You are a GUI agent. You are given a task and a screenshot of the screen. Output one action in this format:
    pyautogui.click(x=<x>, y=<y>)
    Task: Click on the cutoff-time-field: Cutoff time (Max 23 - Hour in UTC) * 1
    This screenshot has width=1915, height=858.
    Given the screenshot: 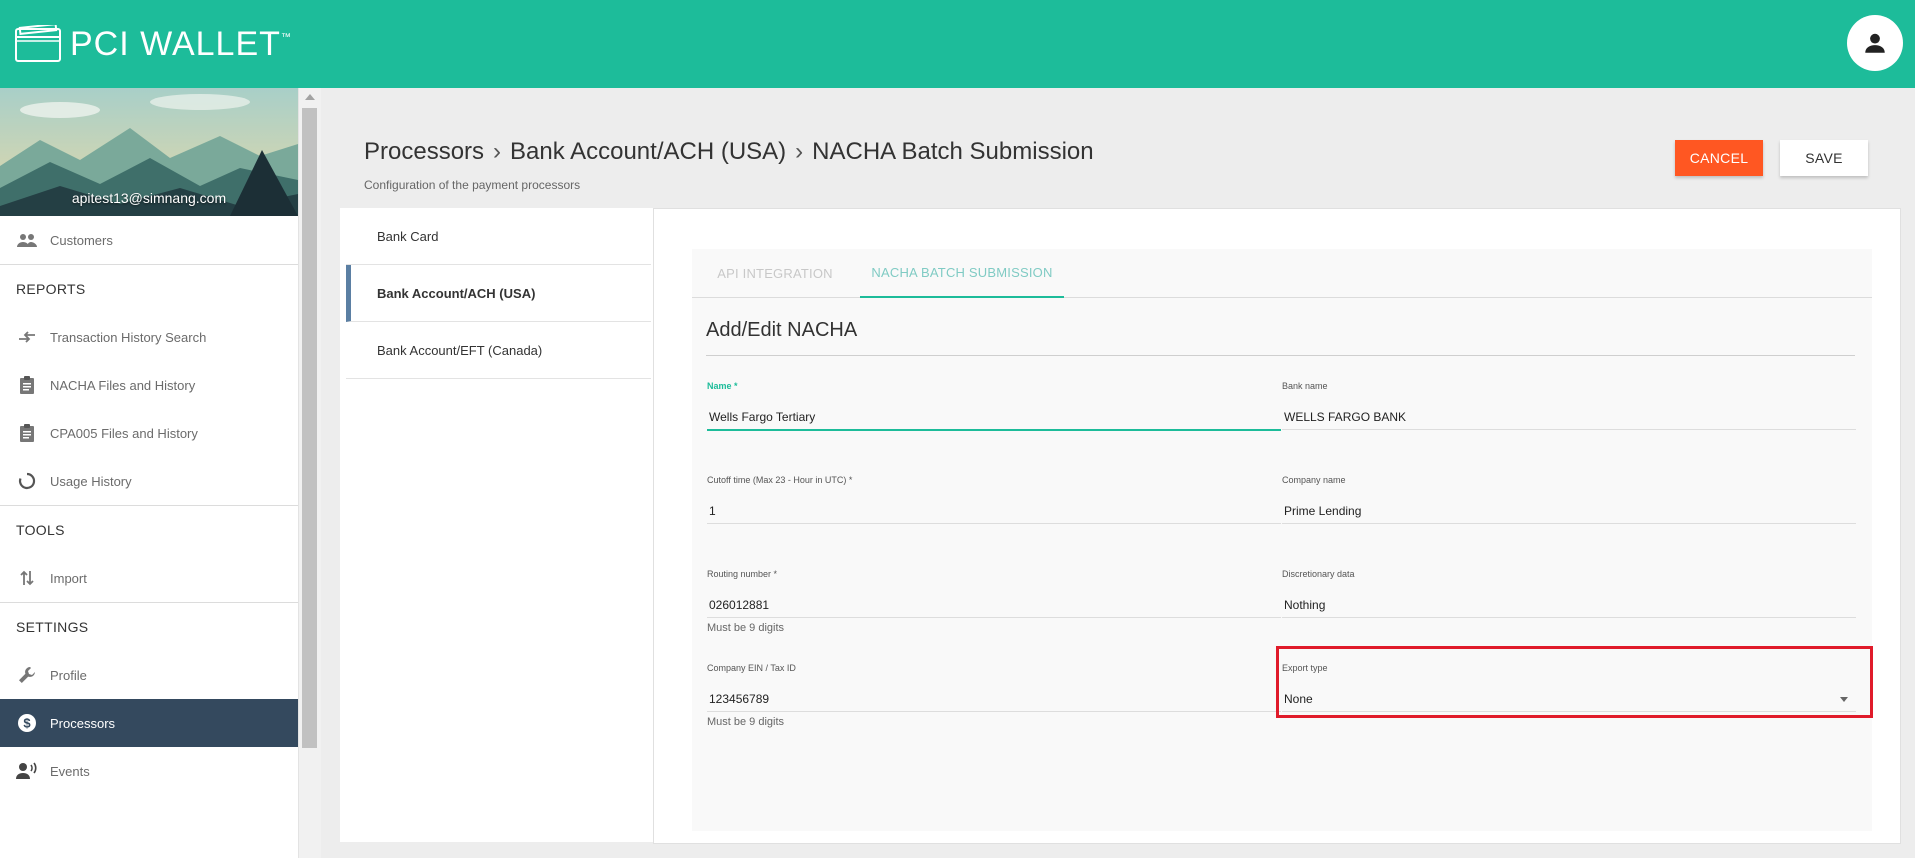 What is the action you would take?
    pyautogui.click(x=994, y=499)
    